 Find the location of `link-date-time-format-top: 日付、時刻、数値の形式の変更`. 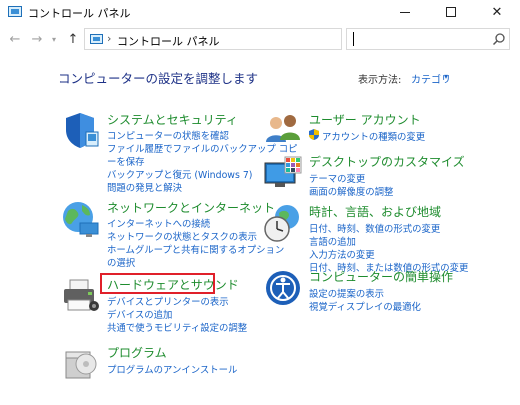

link-date-time-format-top: 日付、時刻、数値の形式の変更 is located at coordinates (374, 228).